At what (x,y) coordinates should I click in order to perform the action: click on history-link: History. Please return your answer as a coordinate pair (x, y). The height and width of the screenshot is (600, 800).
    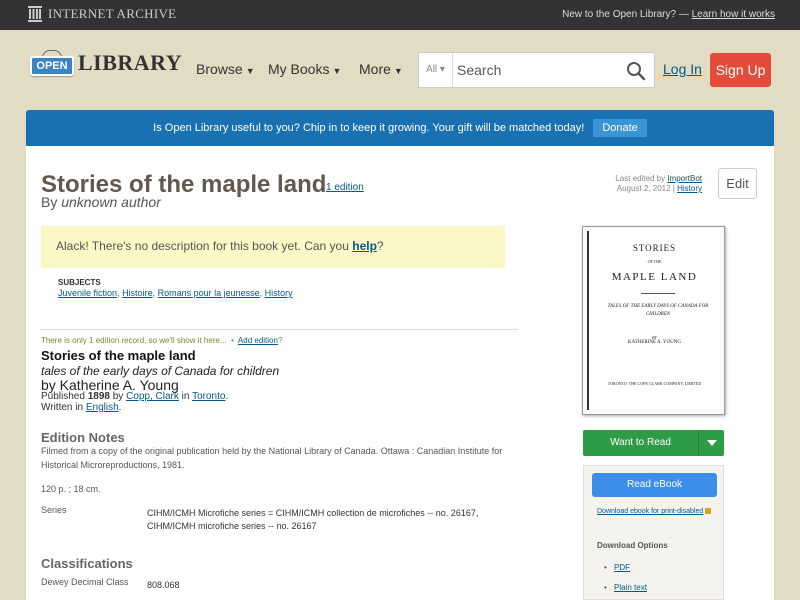
    Looking at the image, I should click on (689, 188).